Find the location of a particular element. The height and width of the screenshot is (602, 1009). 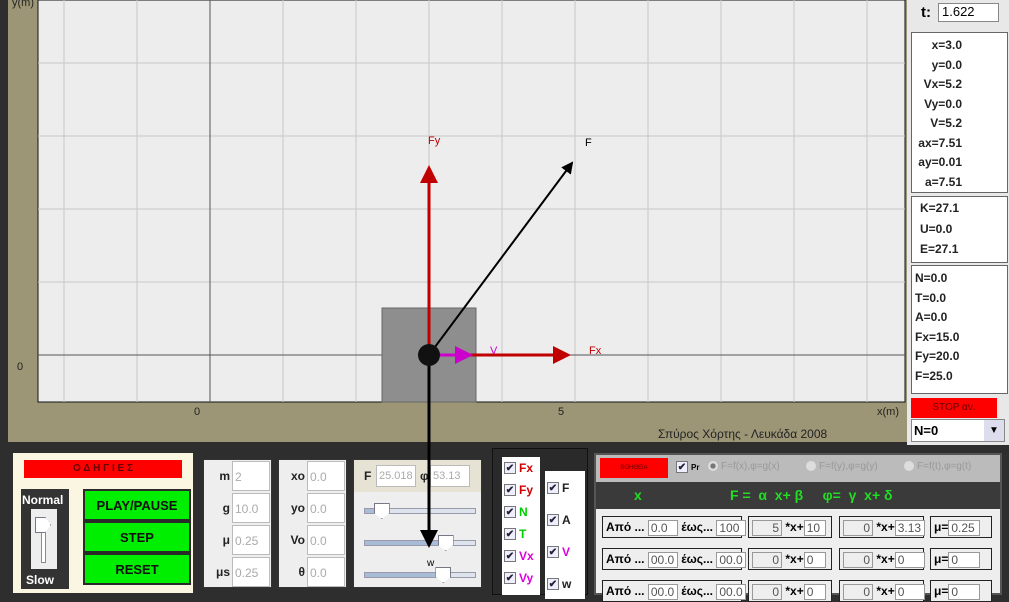

kinematics-value: ay=0.01 is located at coordinates (940, 162).